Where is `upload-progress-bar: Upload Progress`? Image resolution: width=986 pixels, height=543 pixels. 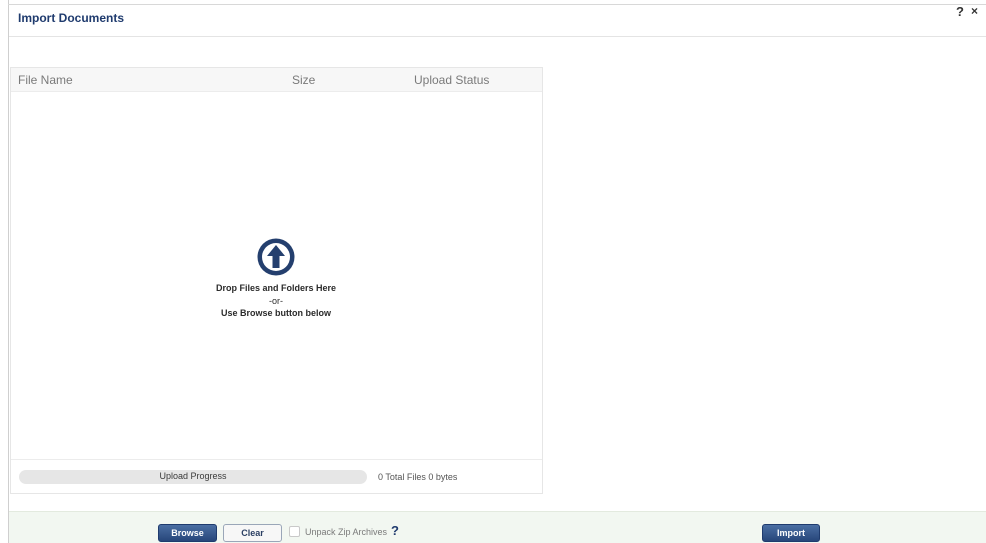 upload-progress-bar: Upload Progress is located at coordinates (193, 477).